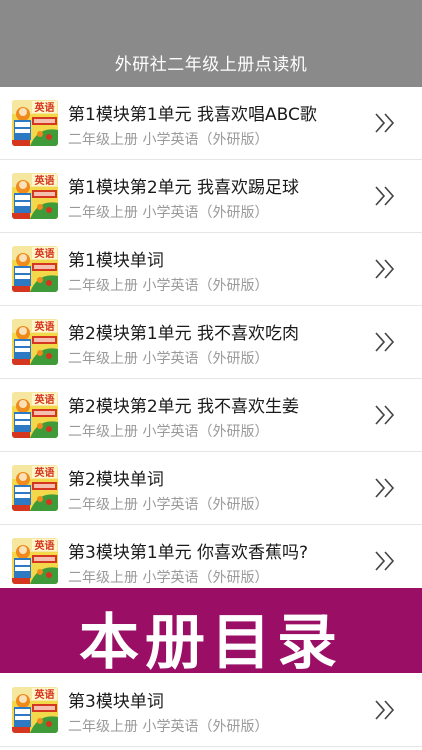  What do you see at coordinates (211, 43) in the screenshot?
I see `nav-bar: 外研社二年级上册点读机` at bounding box center [211, 43].